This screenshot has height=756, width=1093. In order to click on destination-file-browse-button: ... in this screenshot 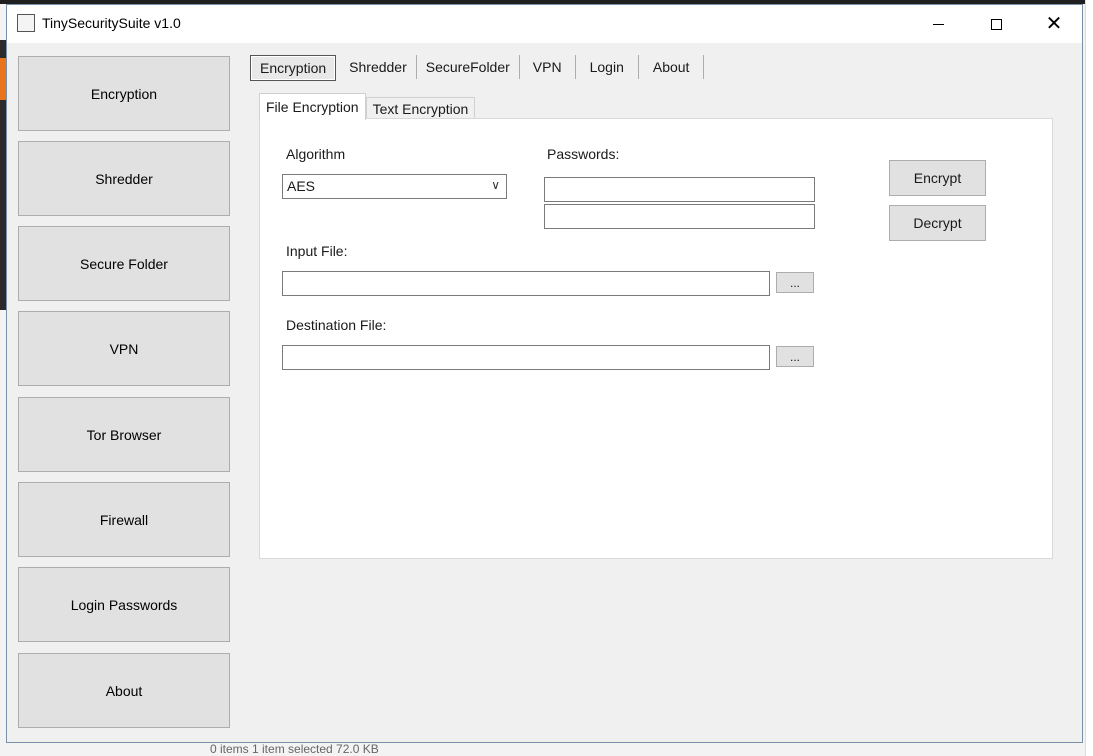, I will do `click(795, 356)`.